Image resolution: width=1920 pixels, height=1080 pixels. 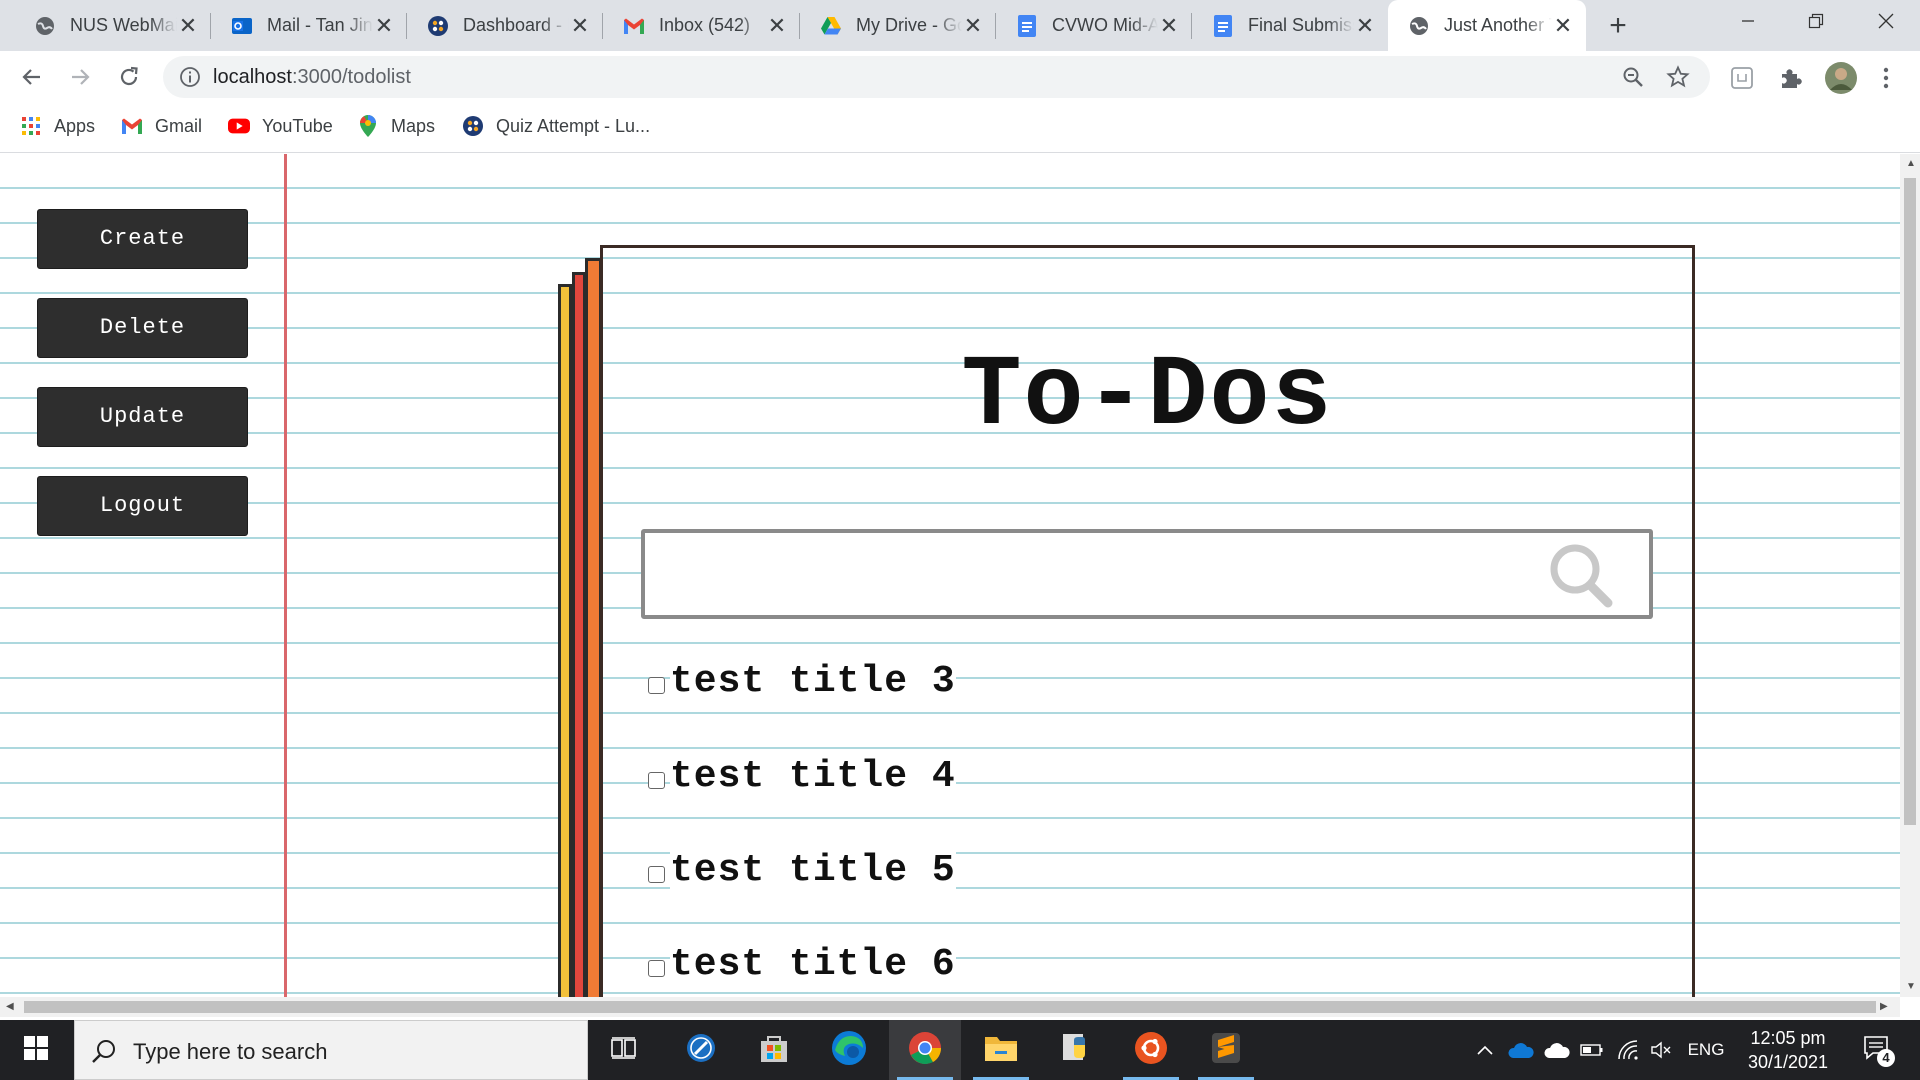 I want to click on globe-icon, so click(x=45, y=26).